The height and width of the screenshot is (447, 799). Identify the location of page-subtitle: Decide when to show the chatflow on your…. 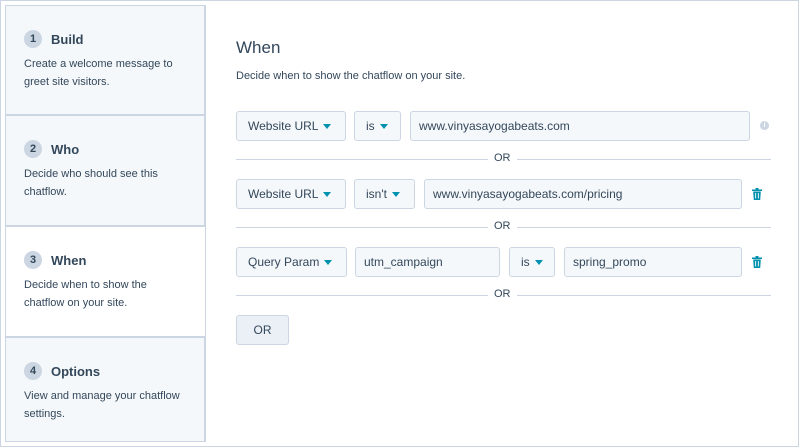
(351, 76).